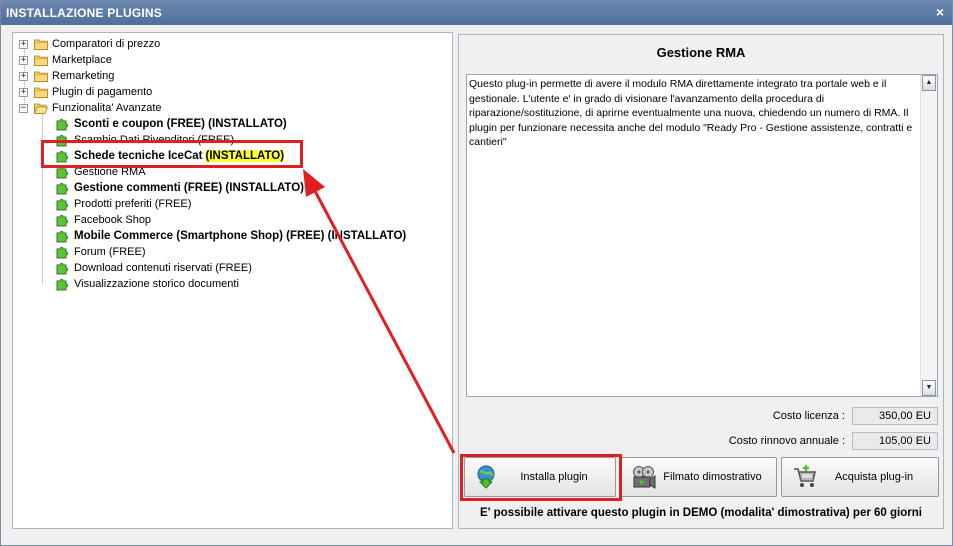 Image resolution: width=953 pixels, height=546 pixels. What do you see at coordinates (154, 140) in the screenshot?
I see `plugin-label: Scambio Dati Rivenditori (FREE)` at bounding box center [154, 140].